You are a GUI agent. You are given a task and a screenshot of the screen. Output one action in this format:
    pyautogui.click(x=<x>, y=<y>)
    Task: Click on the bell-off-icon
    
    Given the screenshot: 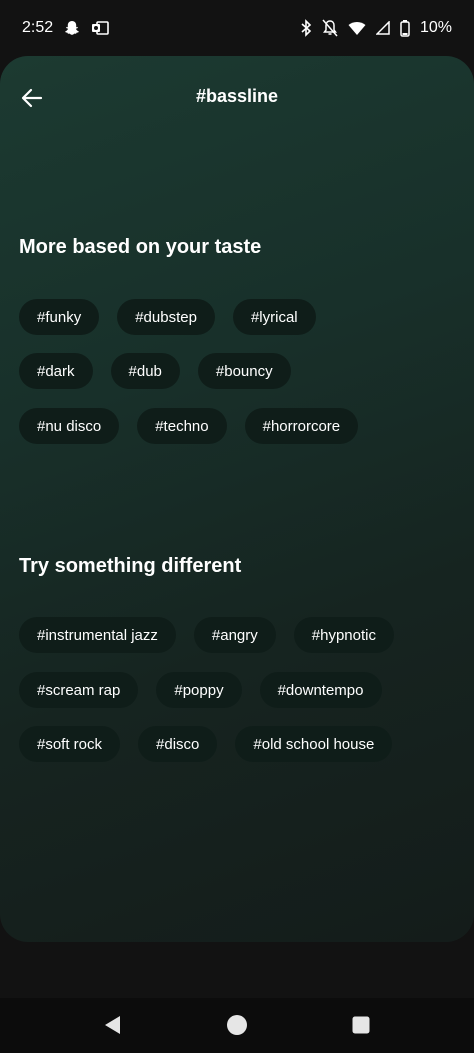 What is the action you would take?
    pyautogui.click(x=330, y=28)
    